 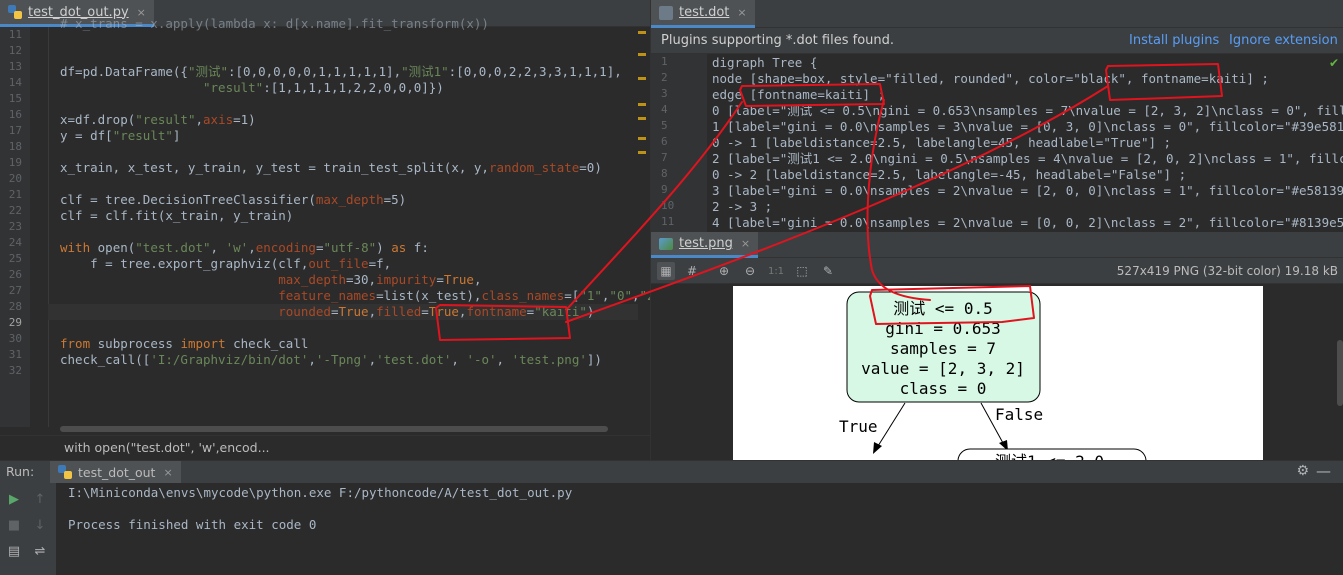 What do you see at coordinates (15, 98) in the screenshot?
I see `line-number: 15` at bounding box center [15, 98].